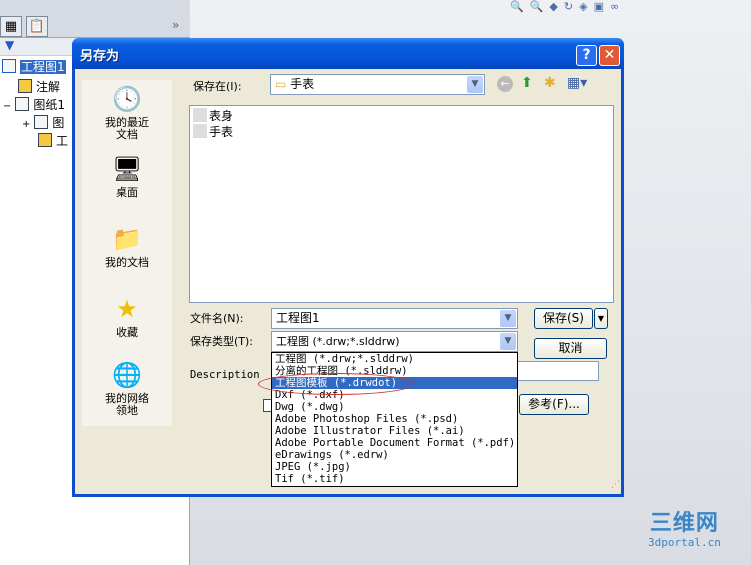 The height and width of the screenshot is (565, 751). I want to click on tree-item-folder: 工, so click(53, 141).